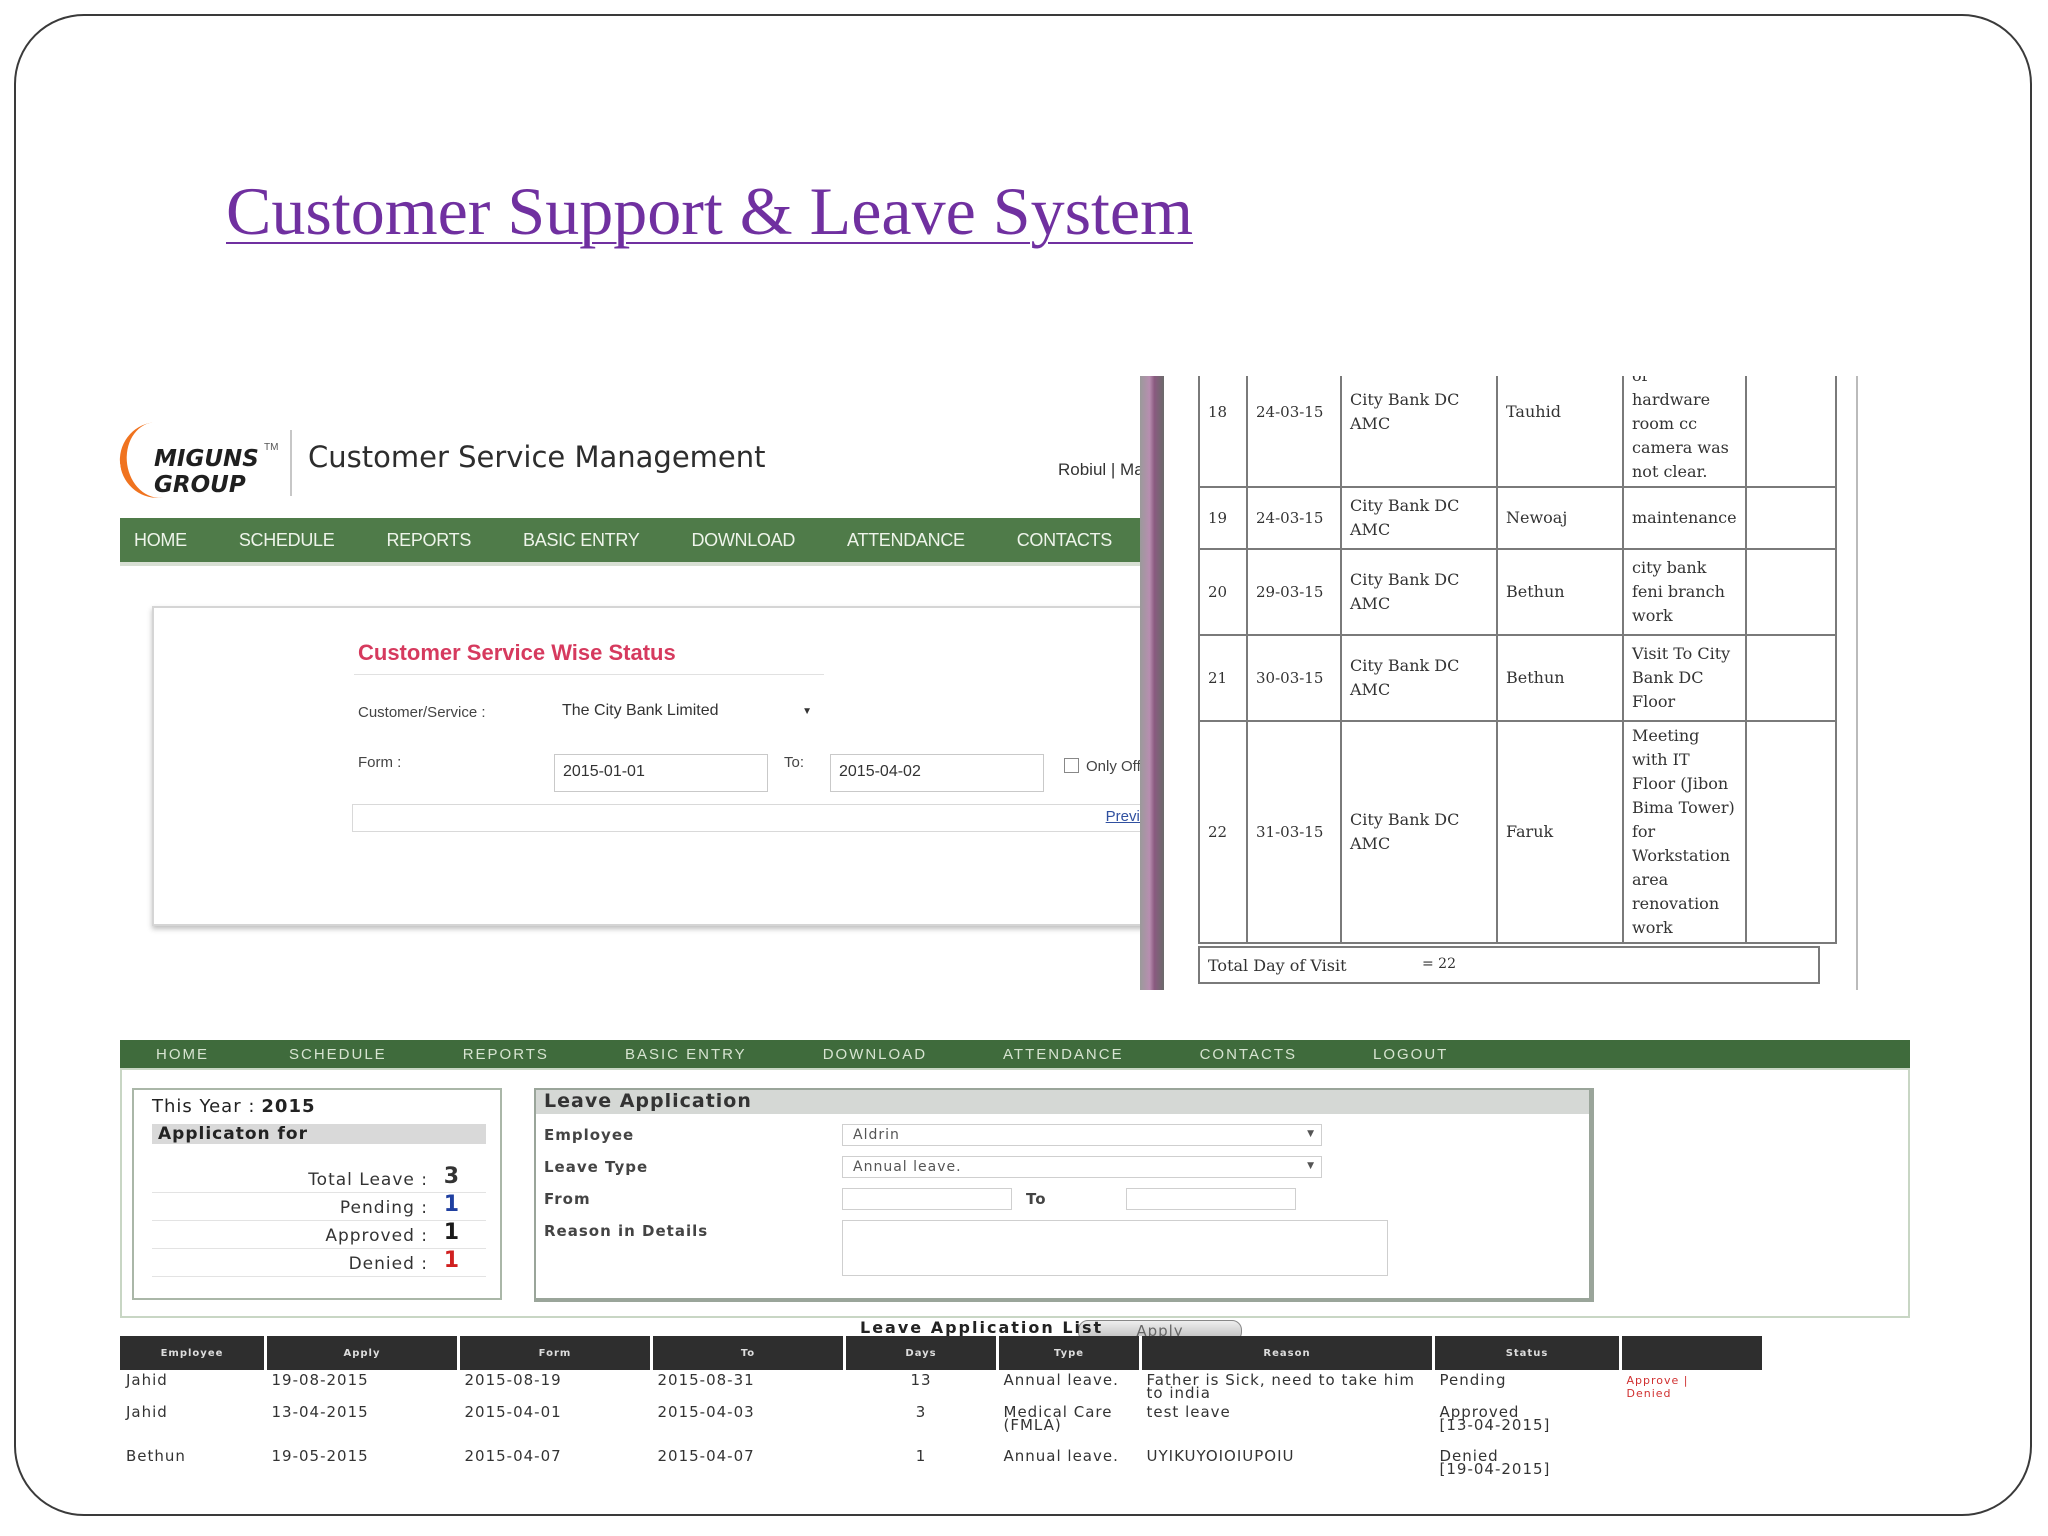 This screenshot has width=2048, height=1536. Describe the element at coordinates (1115, 1248) in the screenshot. I see `reason-textarea` at that location.